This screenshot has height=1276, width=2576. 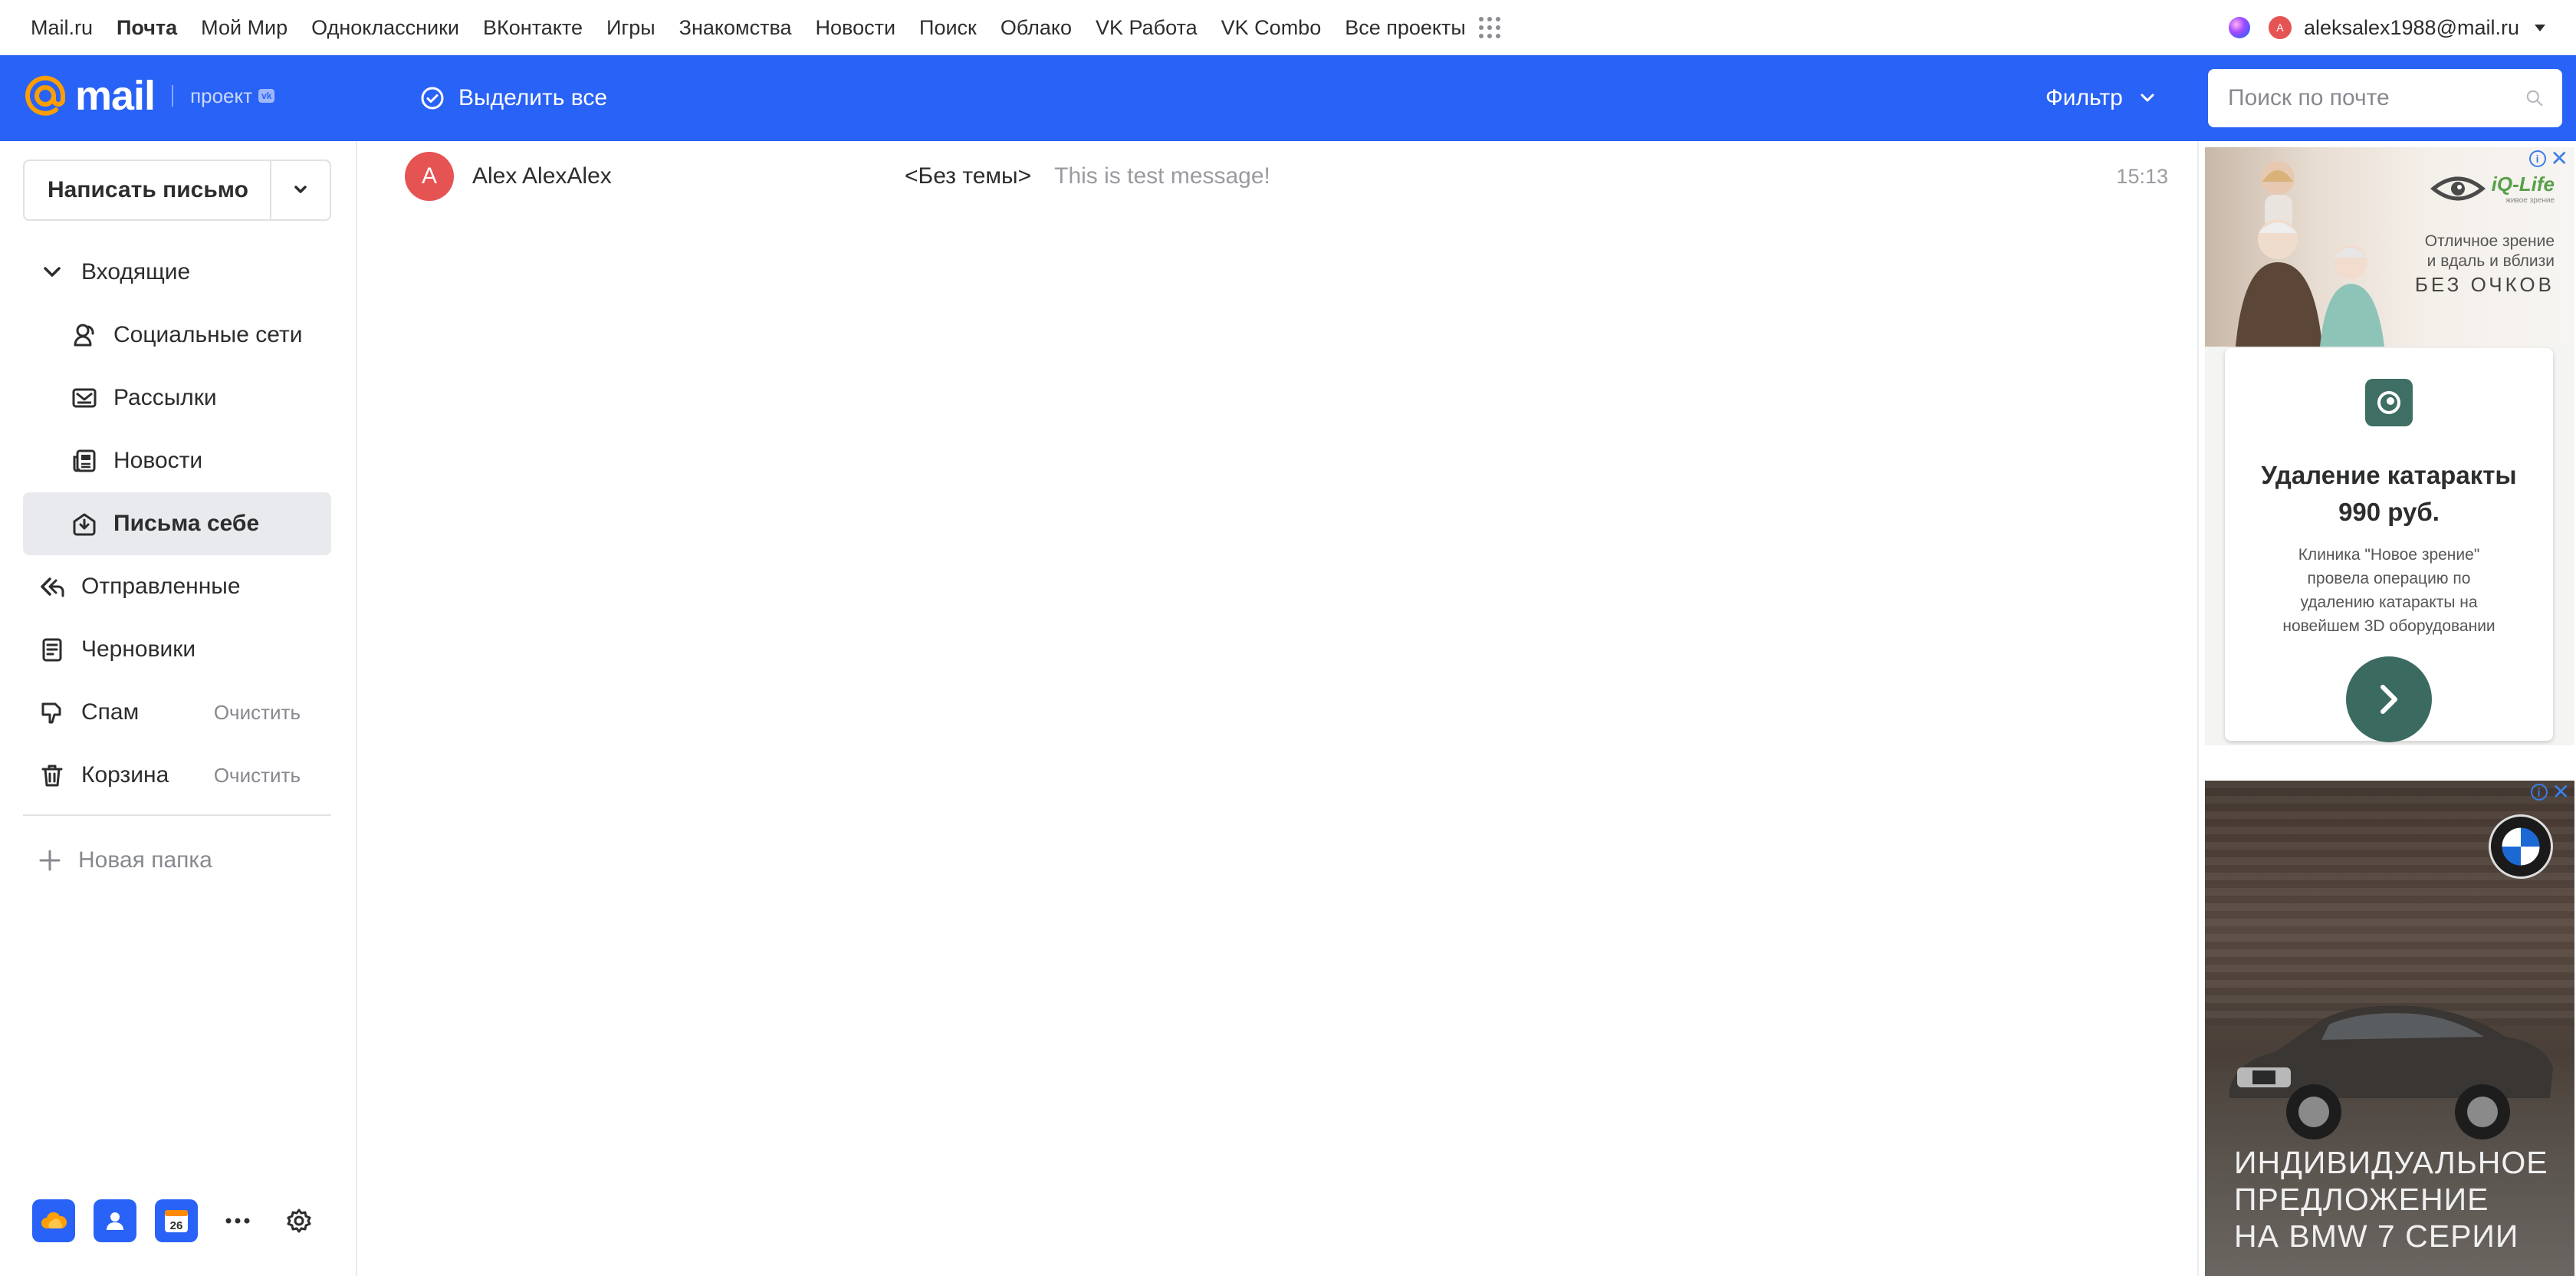 I want to click on compose-options-button, so click(x=300, y=190).